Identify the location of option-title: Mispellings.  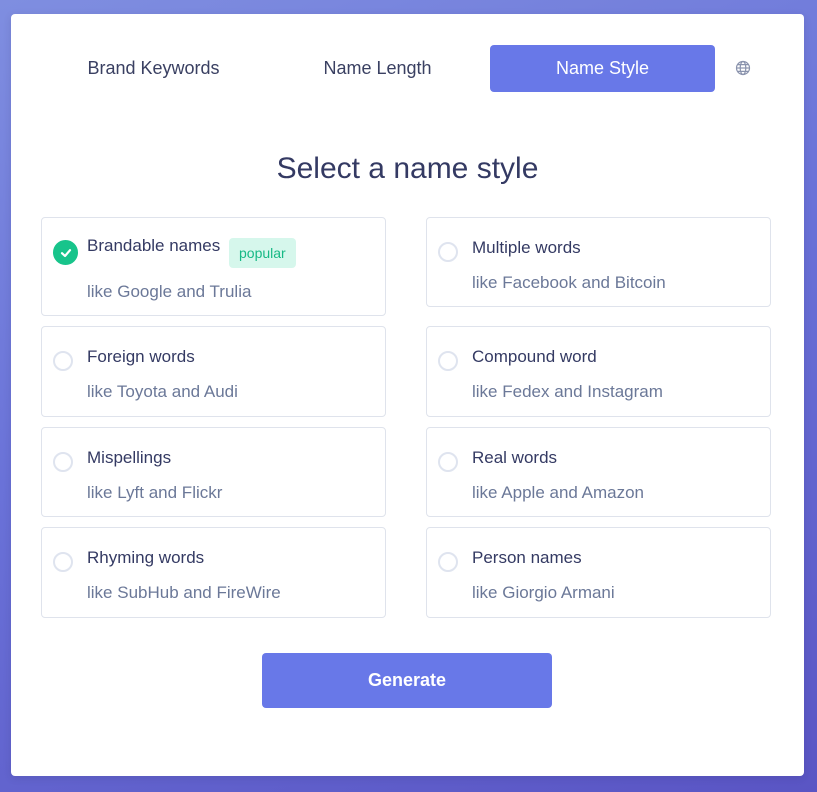
(129, 457).